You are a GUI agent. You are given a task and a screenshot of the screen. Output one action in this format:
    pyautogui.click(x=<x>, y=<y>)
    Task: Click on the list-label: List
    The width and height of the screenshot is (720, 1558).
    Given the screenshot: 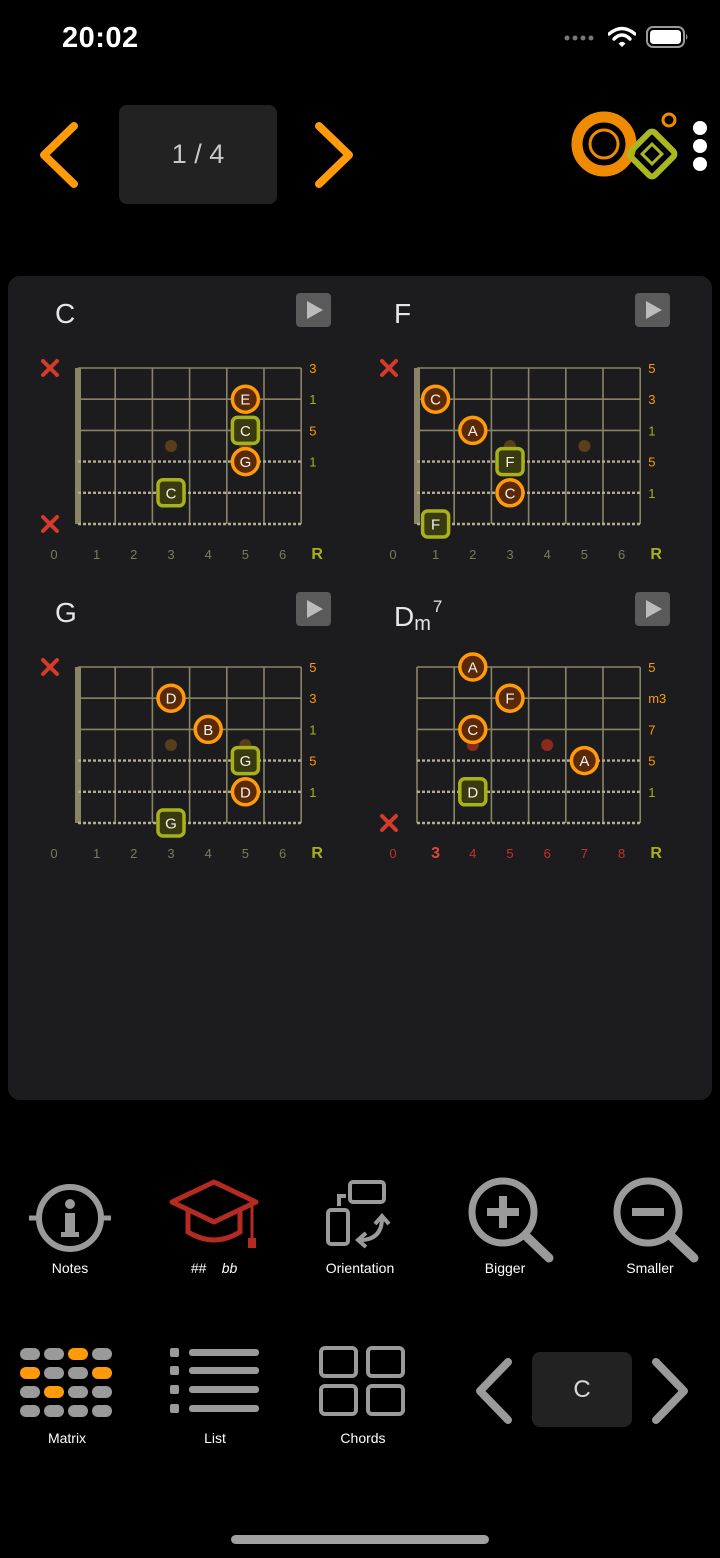 What is the action you would take?
    pyautogui.click(x=215, y=1438)
    